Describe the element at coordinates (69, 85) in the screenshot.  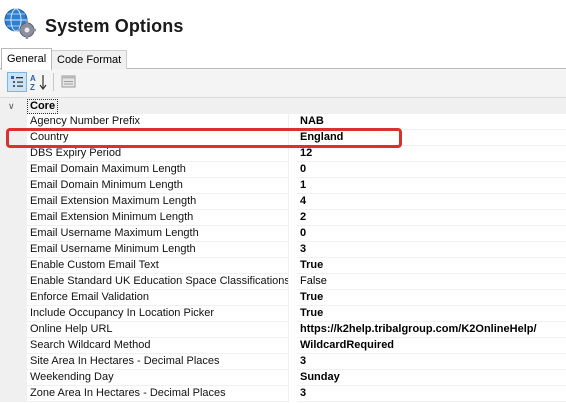
I see `property-pages-icon` at that location.